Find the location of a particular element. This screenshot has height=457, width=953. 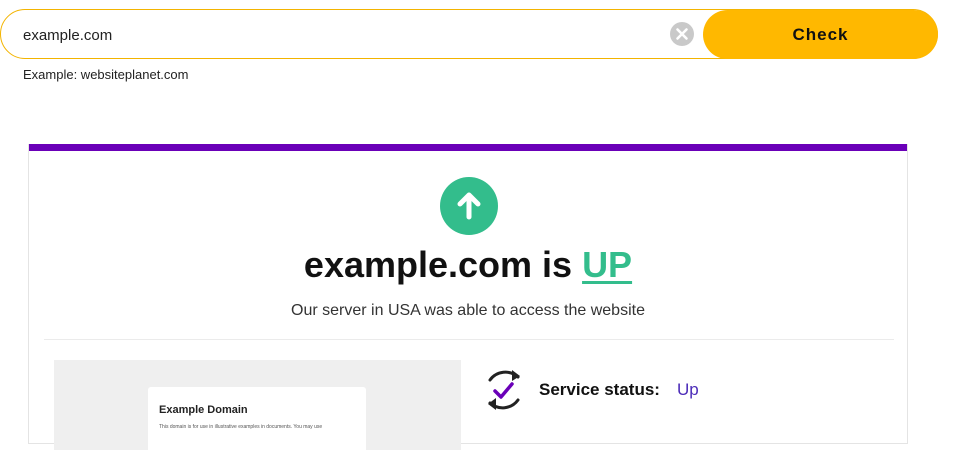

clear-icon is located at coordinates (682, 34).